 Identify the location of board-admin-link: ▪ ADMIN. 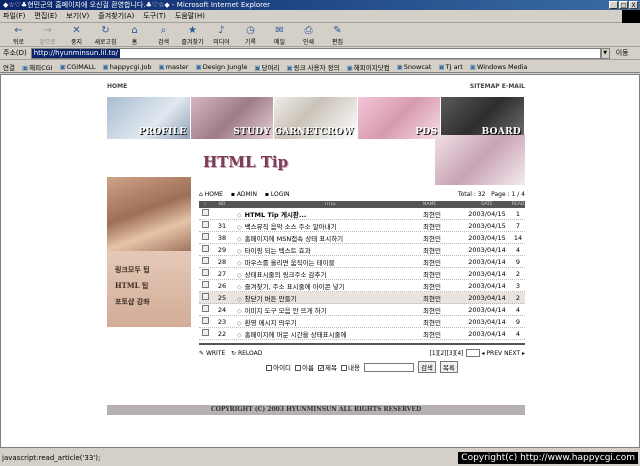
(245, 194).